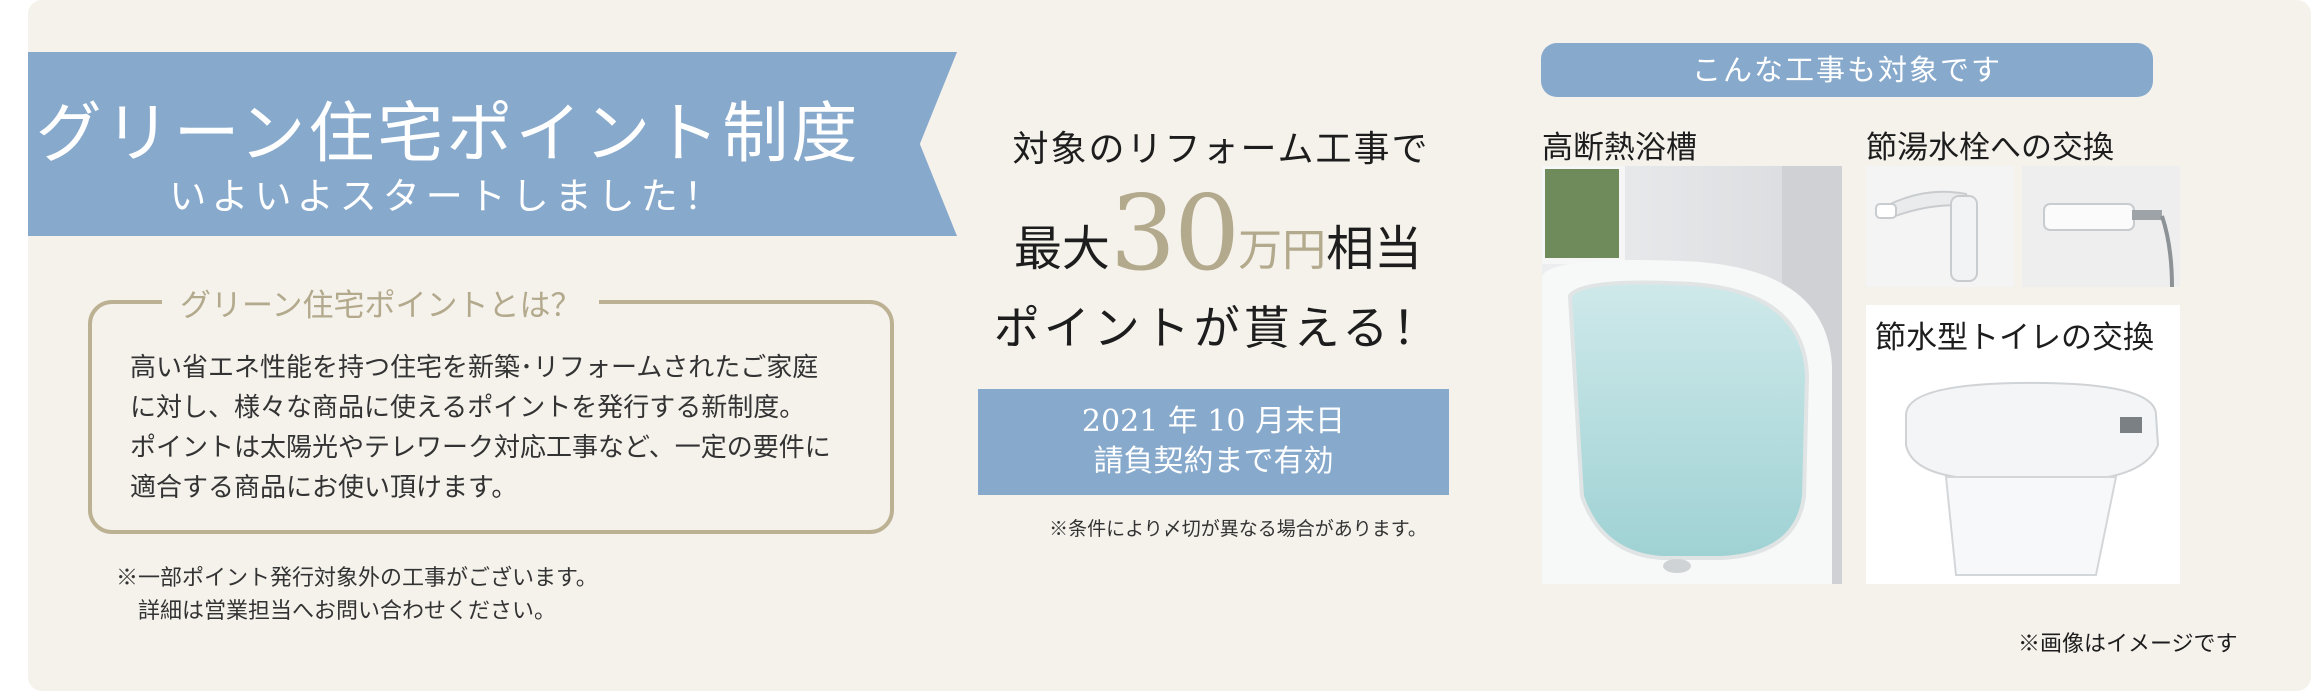 This screenshot has height=691, width=2311. I want to click on validity-condition: 請負契約まで有効, so click(1213, 461).